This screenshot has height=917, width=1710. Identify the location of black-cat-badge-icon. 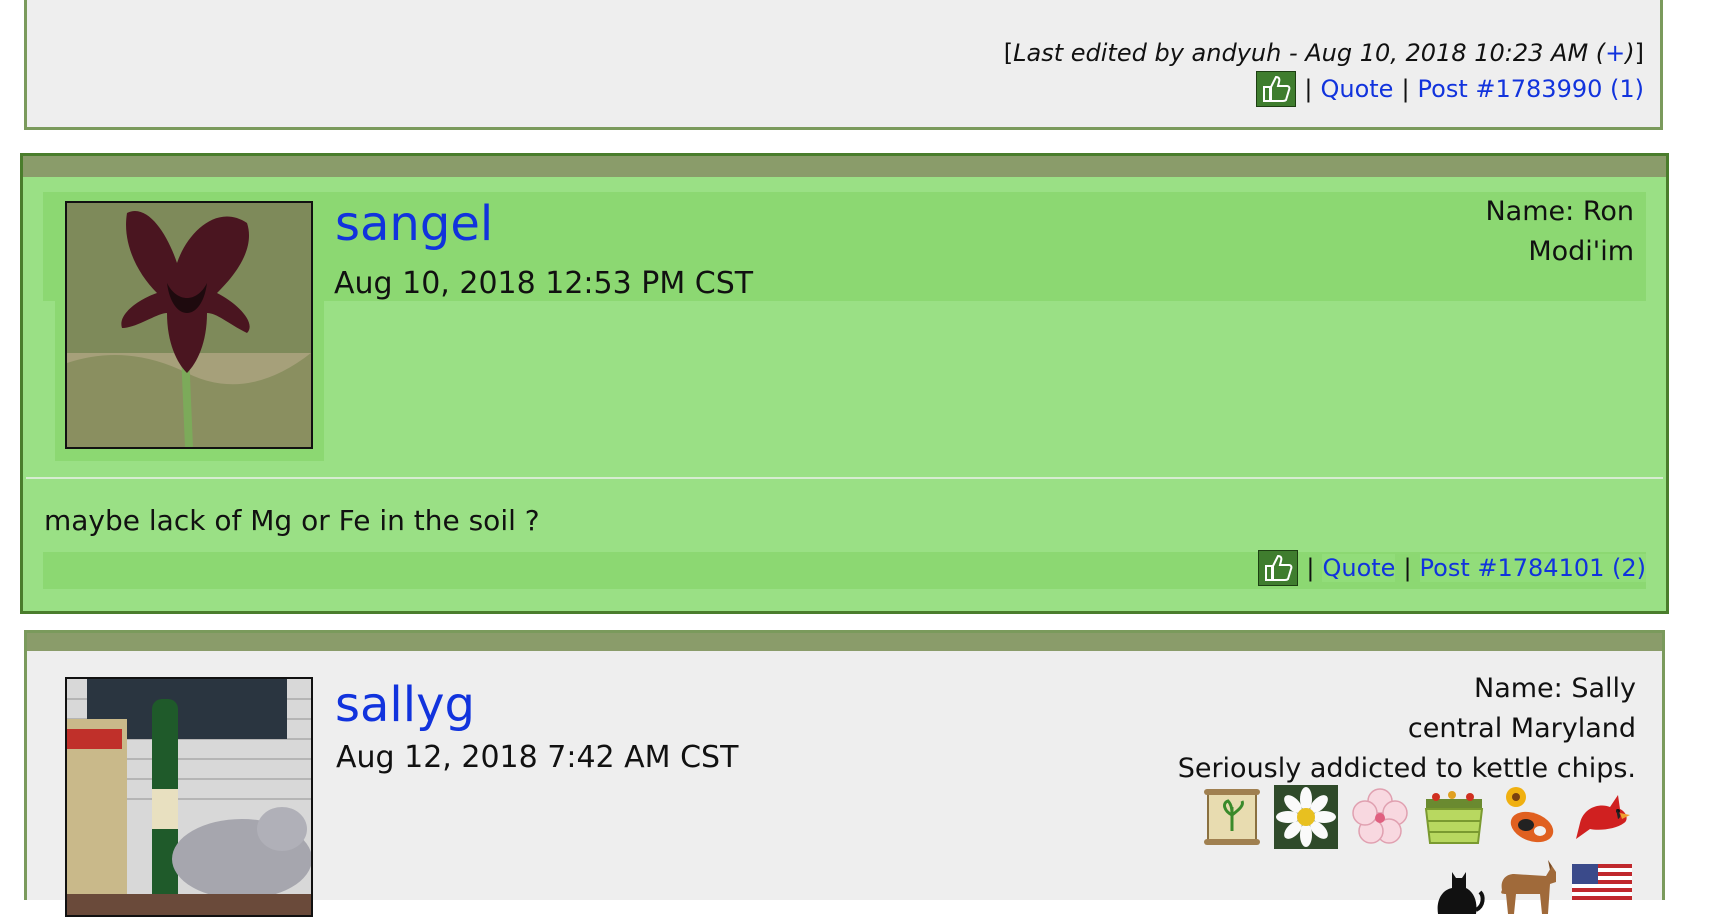
(1454, 882).